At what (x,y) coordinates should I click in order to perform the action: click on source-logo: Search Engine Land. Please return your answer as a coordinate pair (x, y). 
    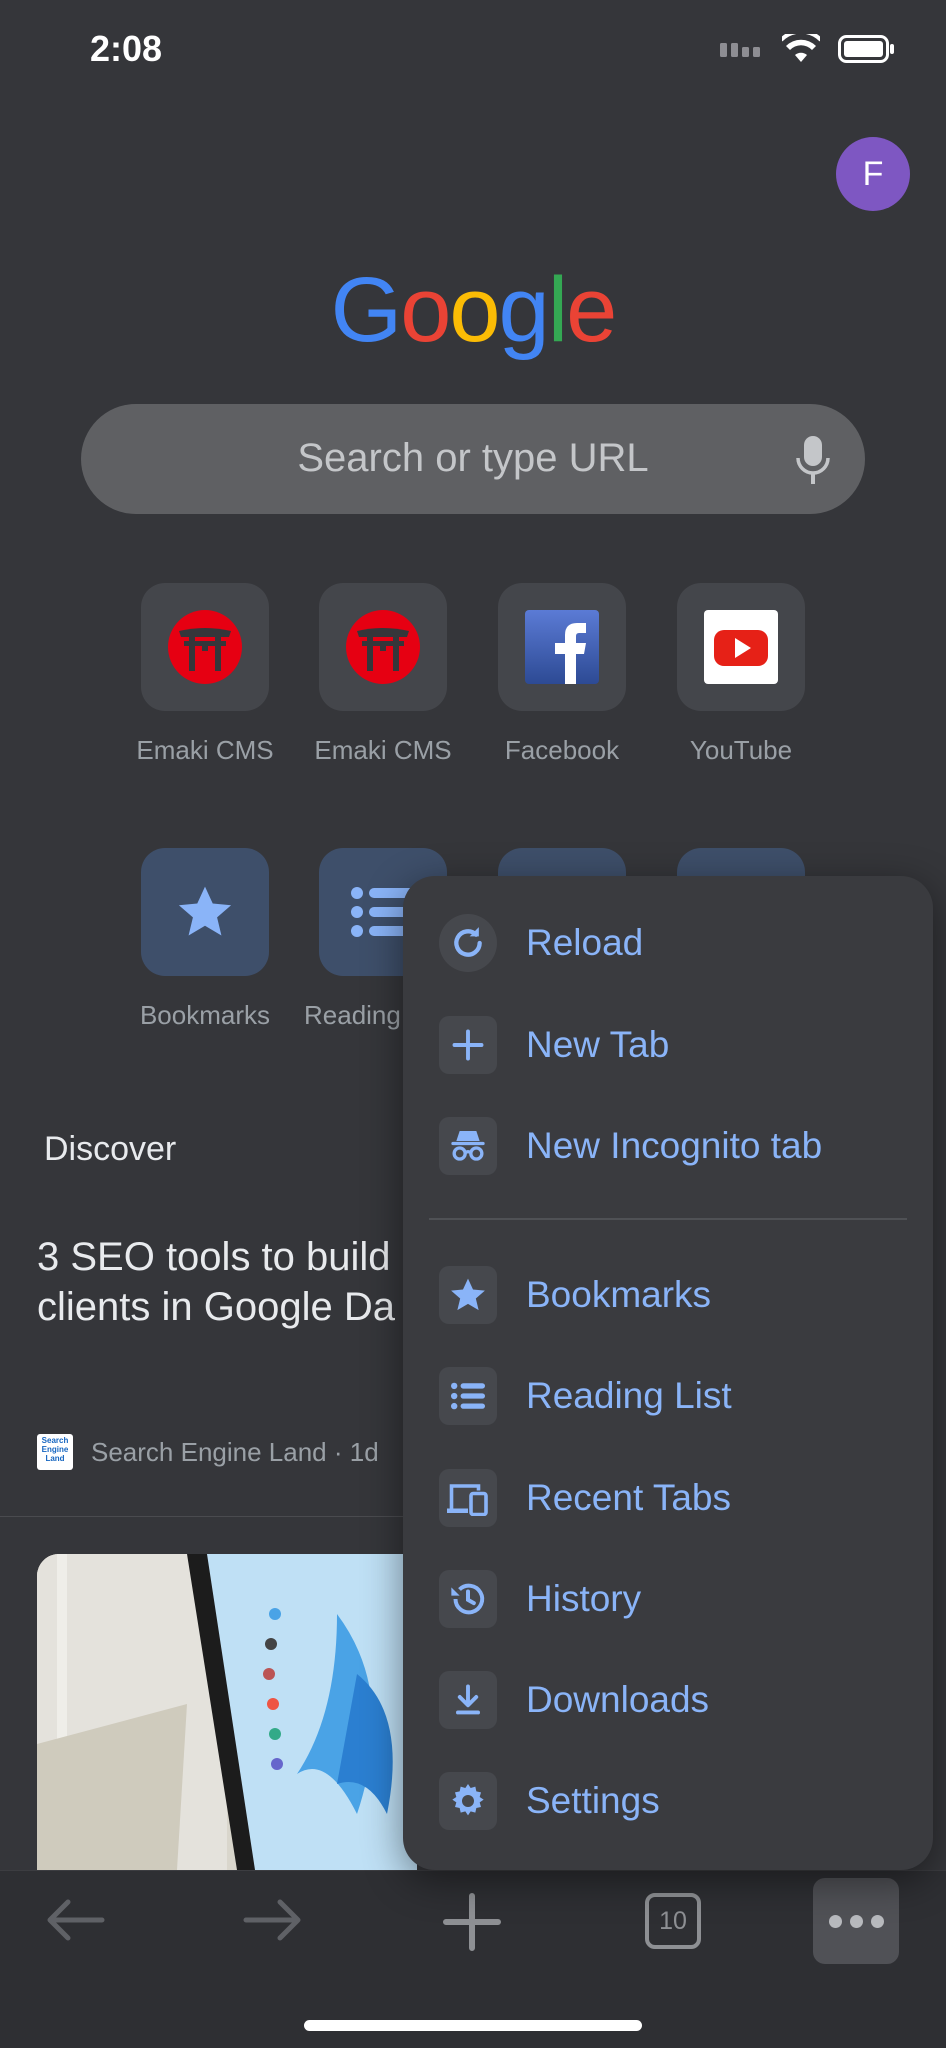
    Looking at the image, I should click on (55, 1452).